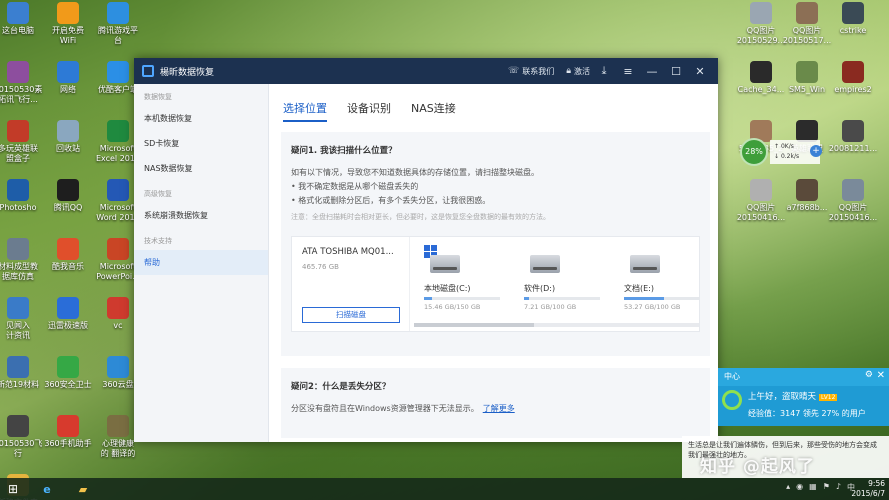 The width and height of the screenshot is (889, 500). What do you see at coordinates (853, 89) in the screenshot?
I see `desktop-icon-label: empires2` at bounding box center [853, 89].